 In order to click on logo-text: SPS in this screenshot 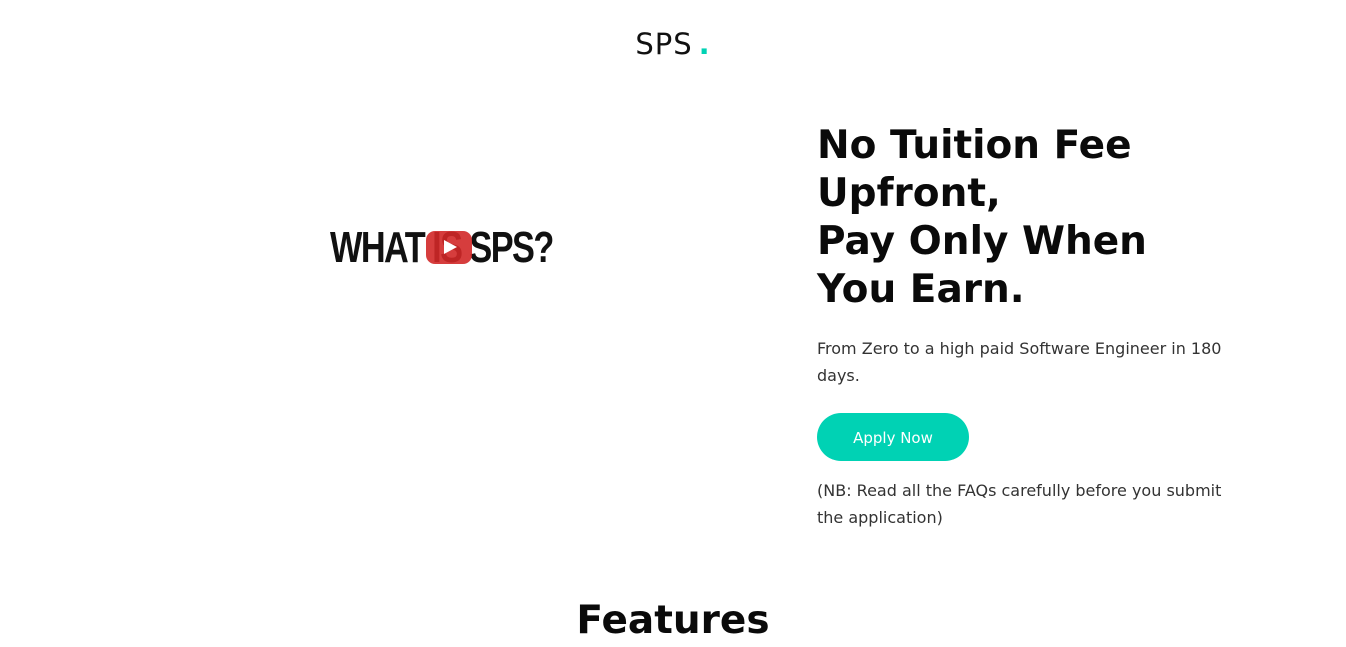, I will do `click(664, 44)`.